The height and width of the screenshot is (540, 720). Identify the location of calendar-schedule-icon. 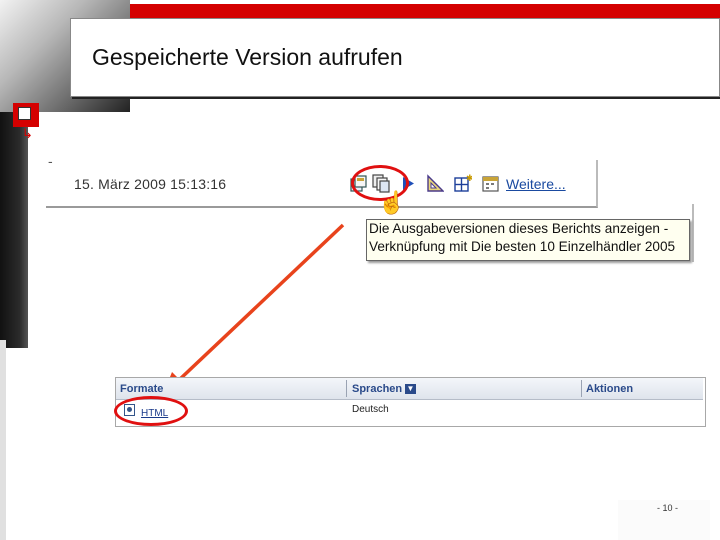
(490, 183).